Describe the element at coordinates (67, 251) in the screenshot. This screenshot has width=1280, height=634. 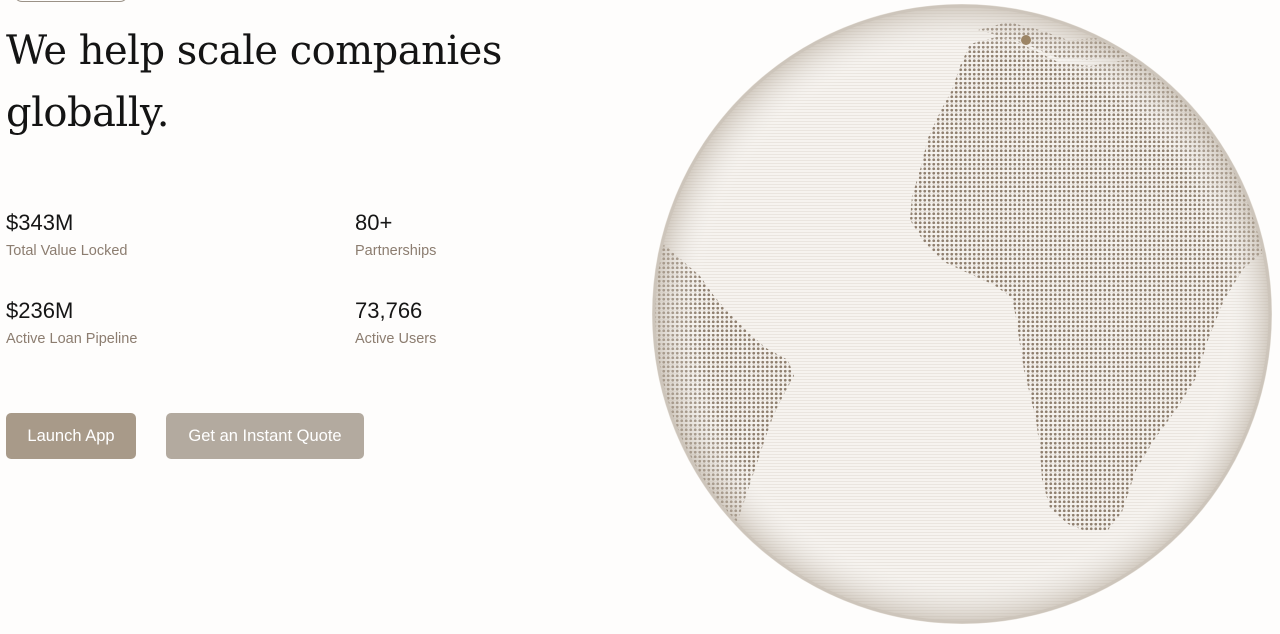
I see `stat-label: Total Value Locked` at that location.